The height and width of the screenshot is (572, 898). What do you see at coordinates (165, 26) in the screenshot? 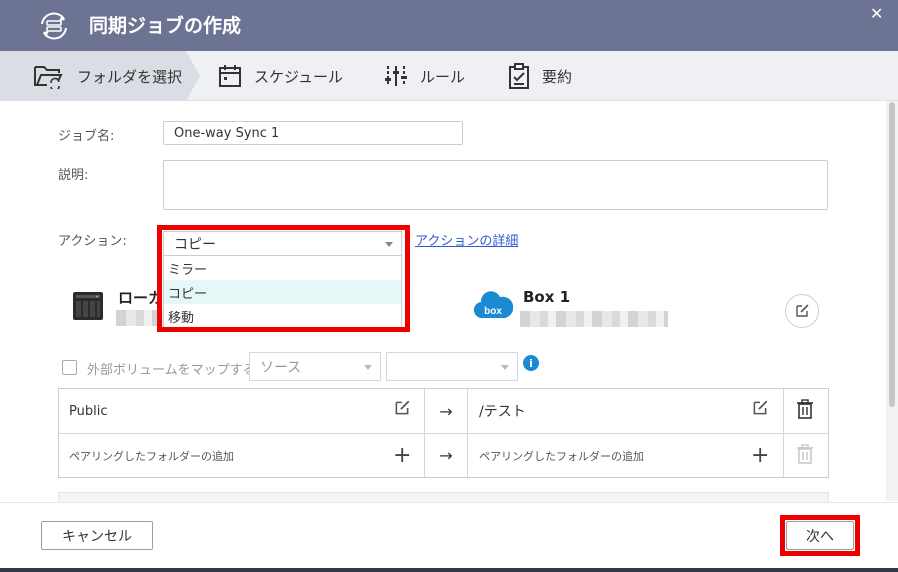
I see `dialog-title: 同期ジョブの作成` at bounding box center [165, 26].